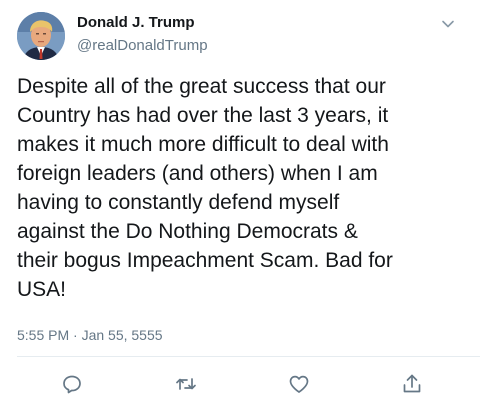 The width and height of the screenshot is (480, 410). What do you see at coordinates (136, 22) in the screenshot?
I see `author-display-name: Donald J. Trump` at bounding box center [136, 22].